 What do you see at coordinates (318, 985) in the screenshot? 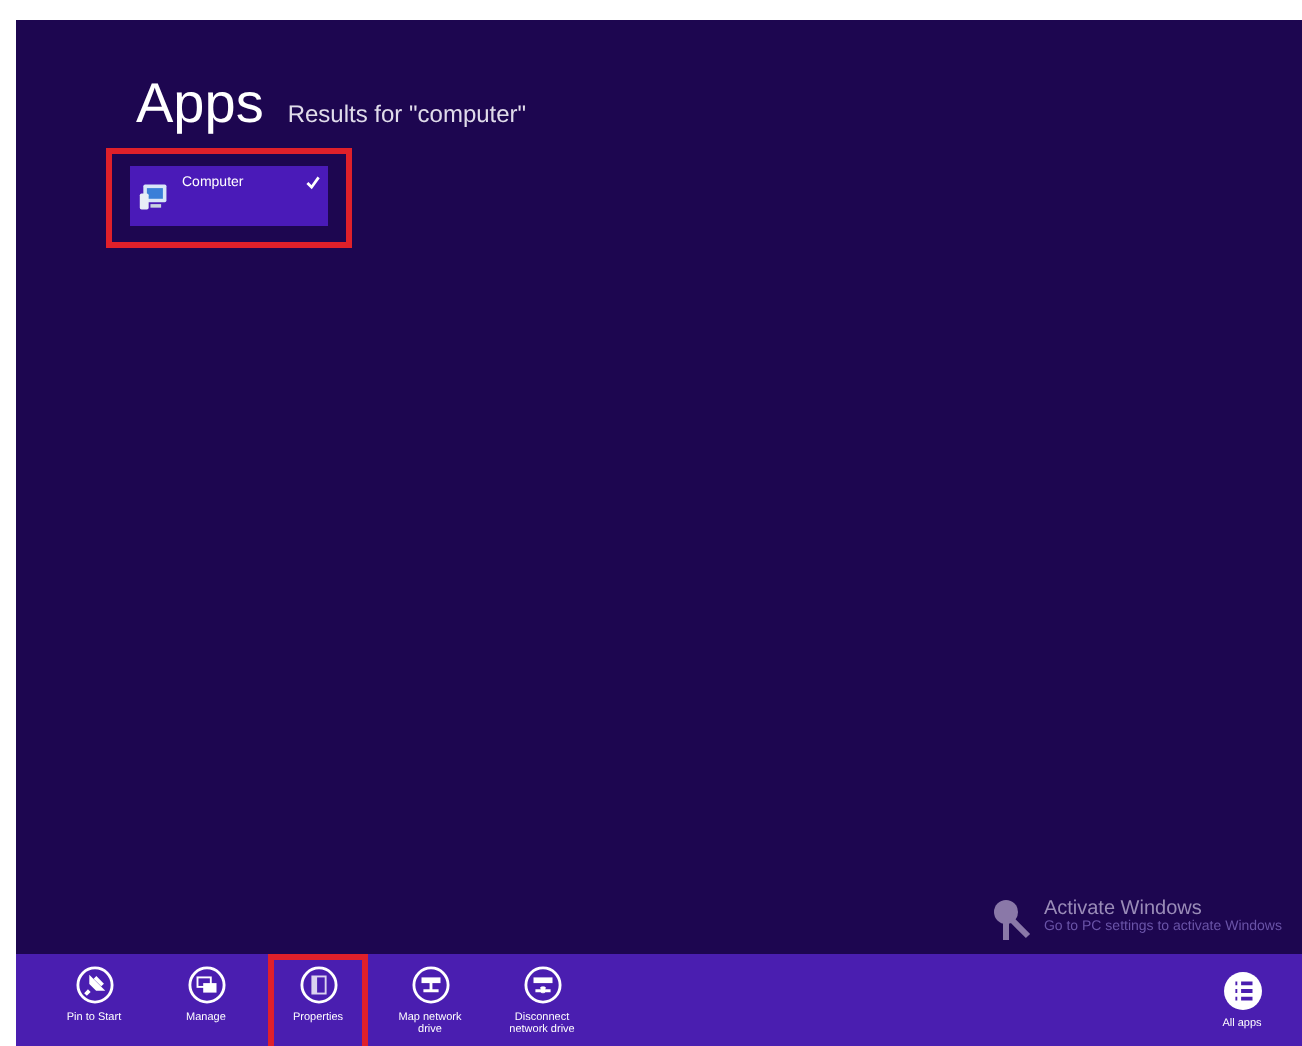
I see `properties-icon` at bounding box center [318, 985].